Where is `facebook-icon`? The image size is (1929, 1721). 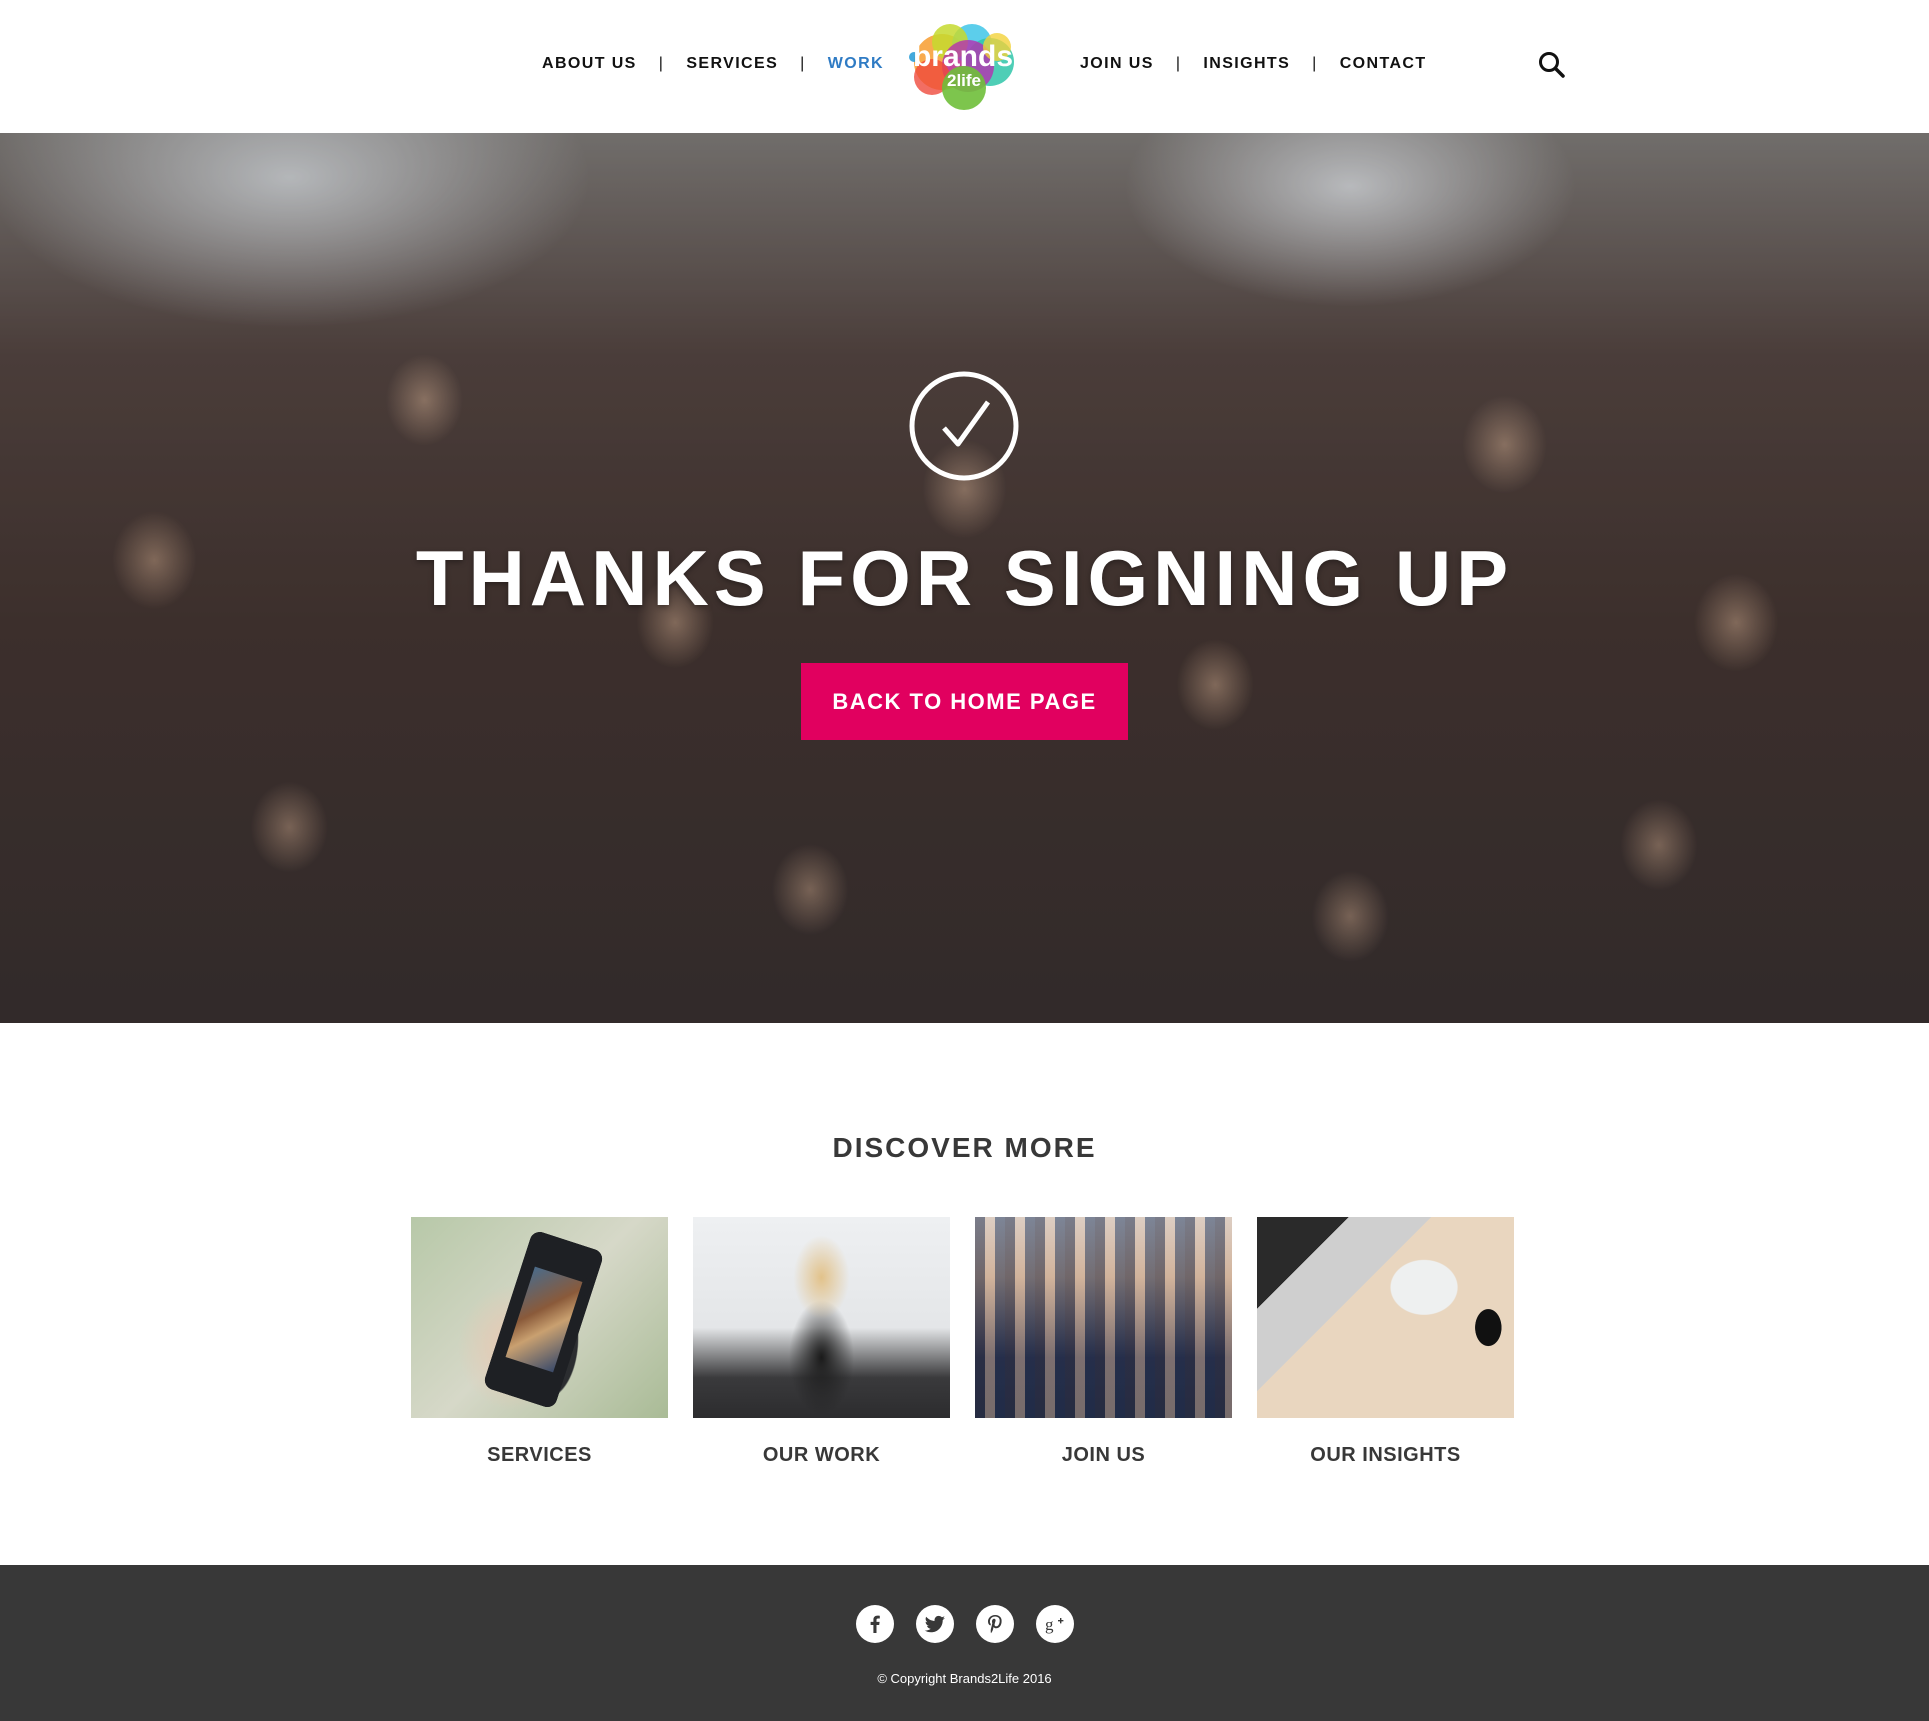 facebook-icon is located at coordinates (875, 1624).